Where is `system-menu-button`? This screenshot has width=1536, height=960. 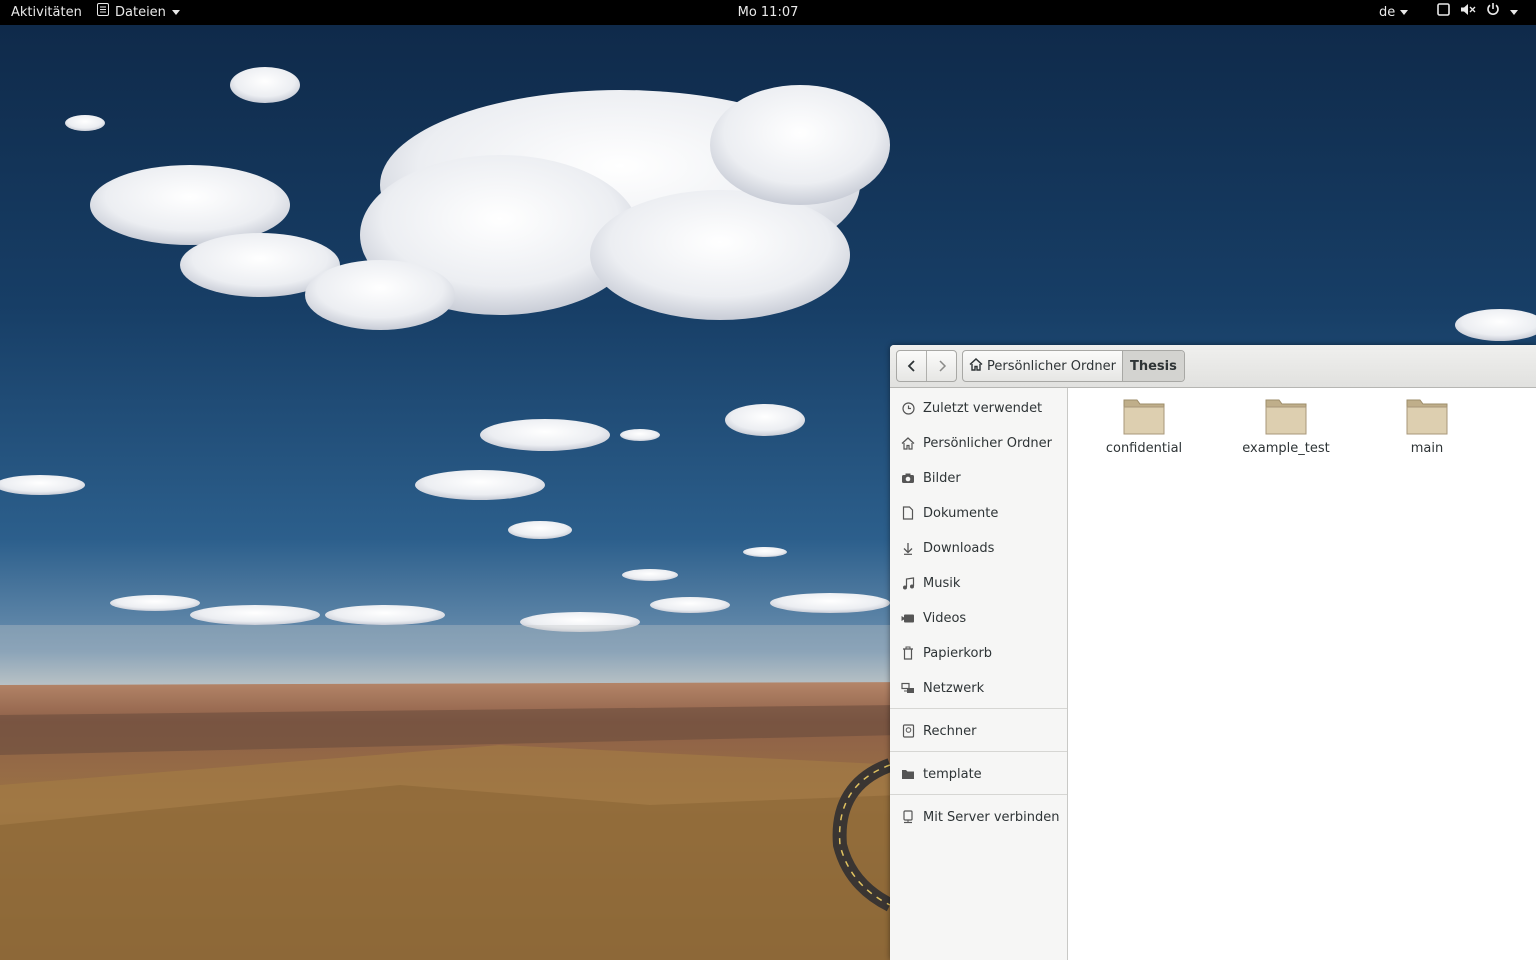 system-menu-button is located at coordinates (1477, 12).